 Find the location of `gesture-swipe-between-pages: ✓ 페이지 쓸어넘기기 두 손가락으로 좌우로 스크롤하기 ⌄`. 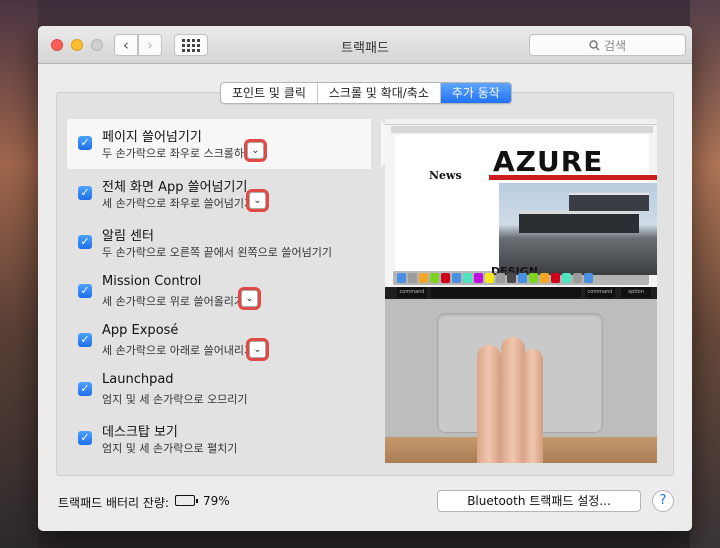

gesture-swipe-between-pages: ✓ 페이지 쓸어넘기기 두 손가락으로 좌우로 스크롤하기 ⌄ is located at coordinates (231, 144).